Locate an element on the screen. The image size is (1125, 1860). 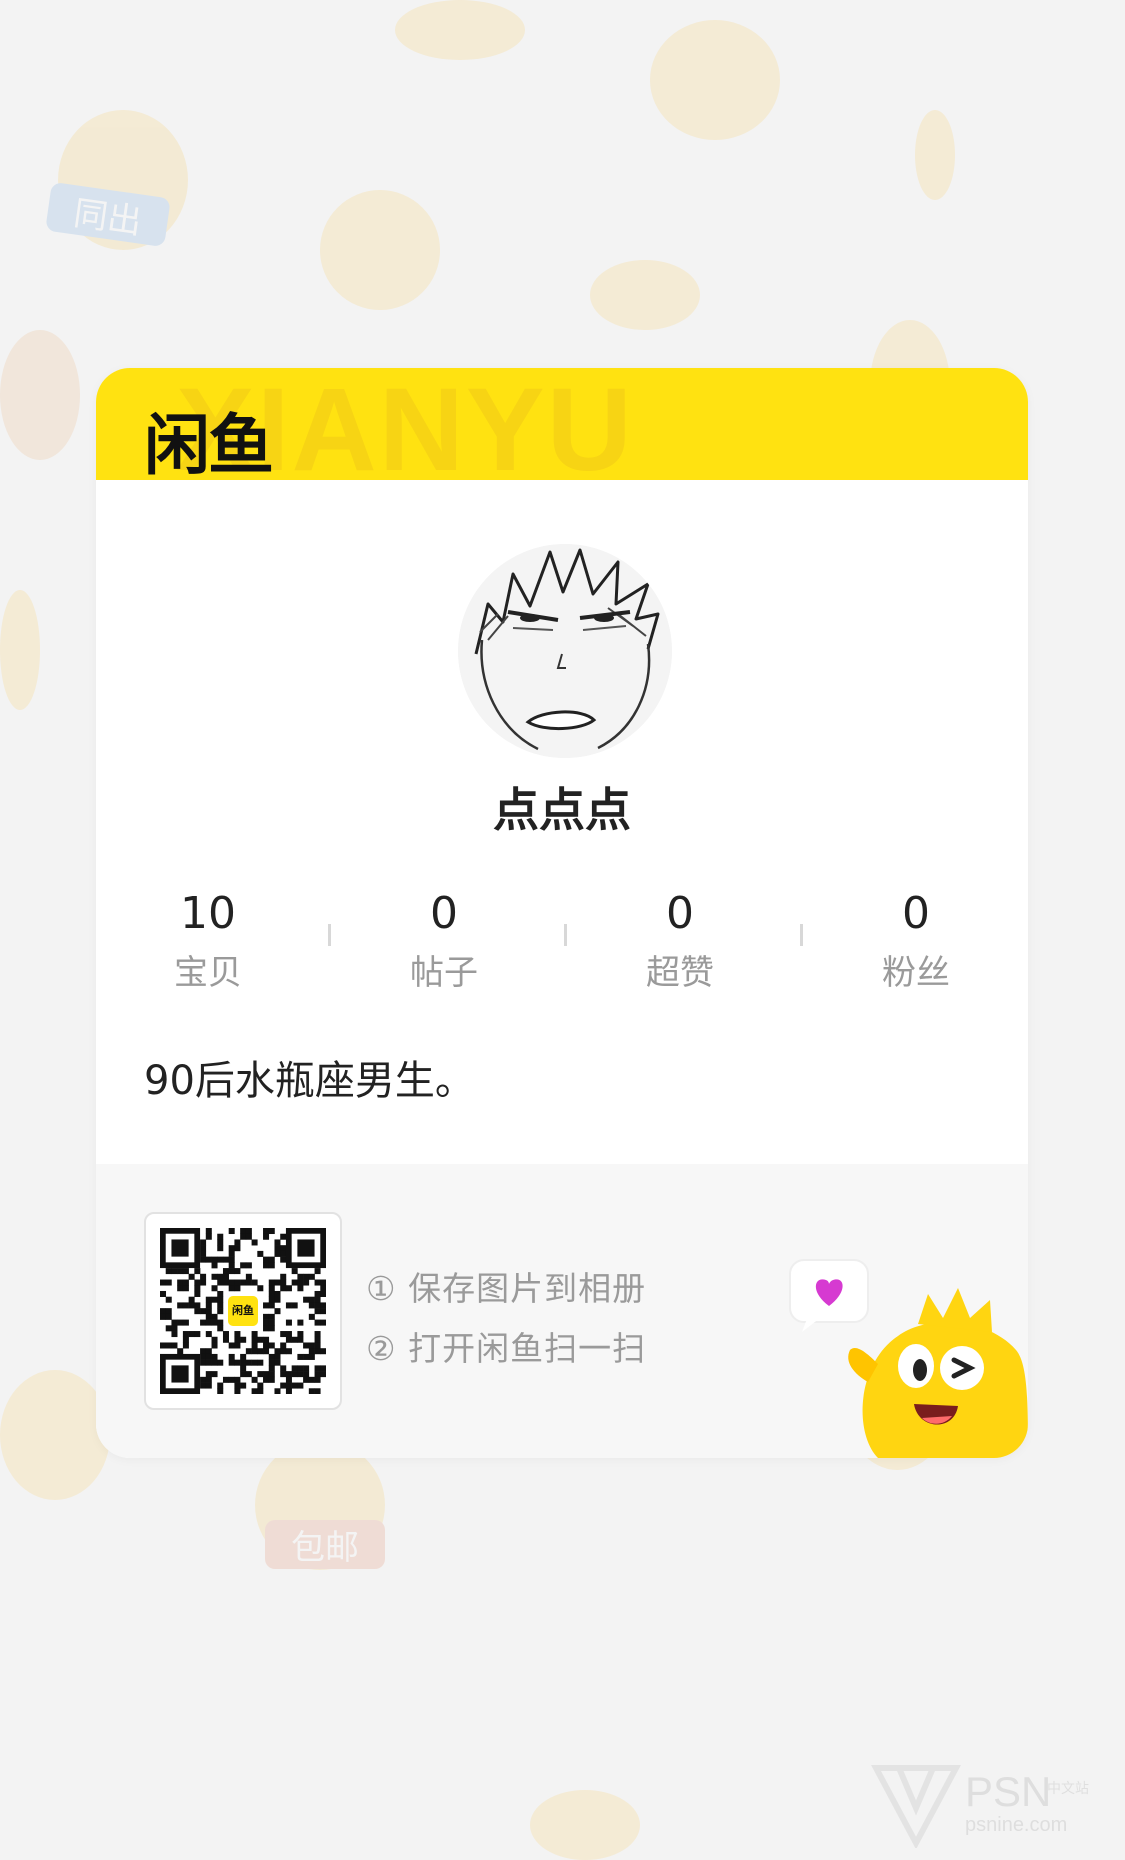
stat-fans: 0 粉丝 is located at coordinates (916, 941).